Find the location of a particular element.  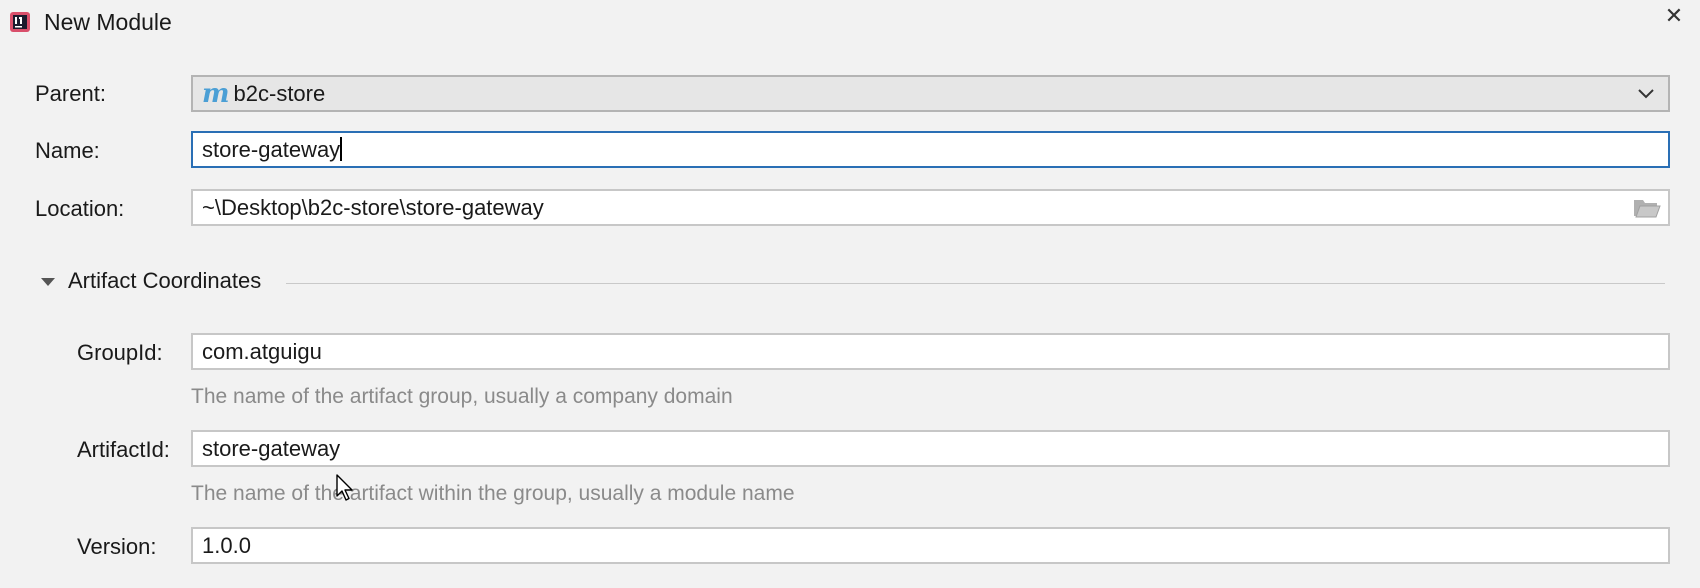

dialog-title: New Module is located at coordinates (108, 22).